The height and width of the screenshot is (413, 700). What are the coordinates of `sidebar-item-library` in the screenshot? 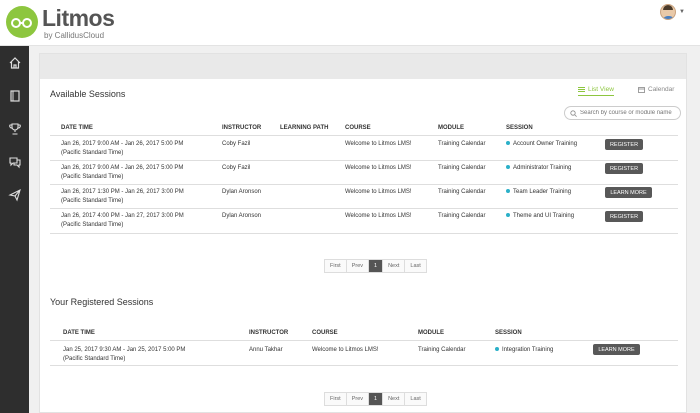 It's located at (14, 96).